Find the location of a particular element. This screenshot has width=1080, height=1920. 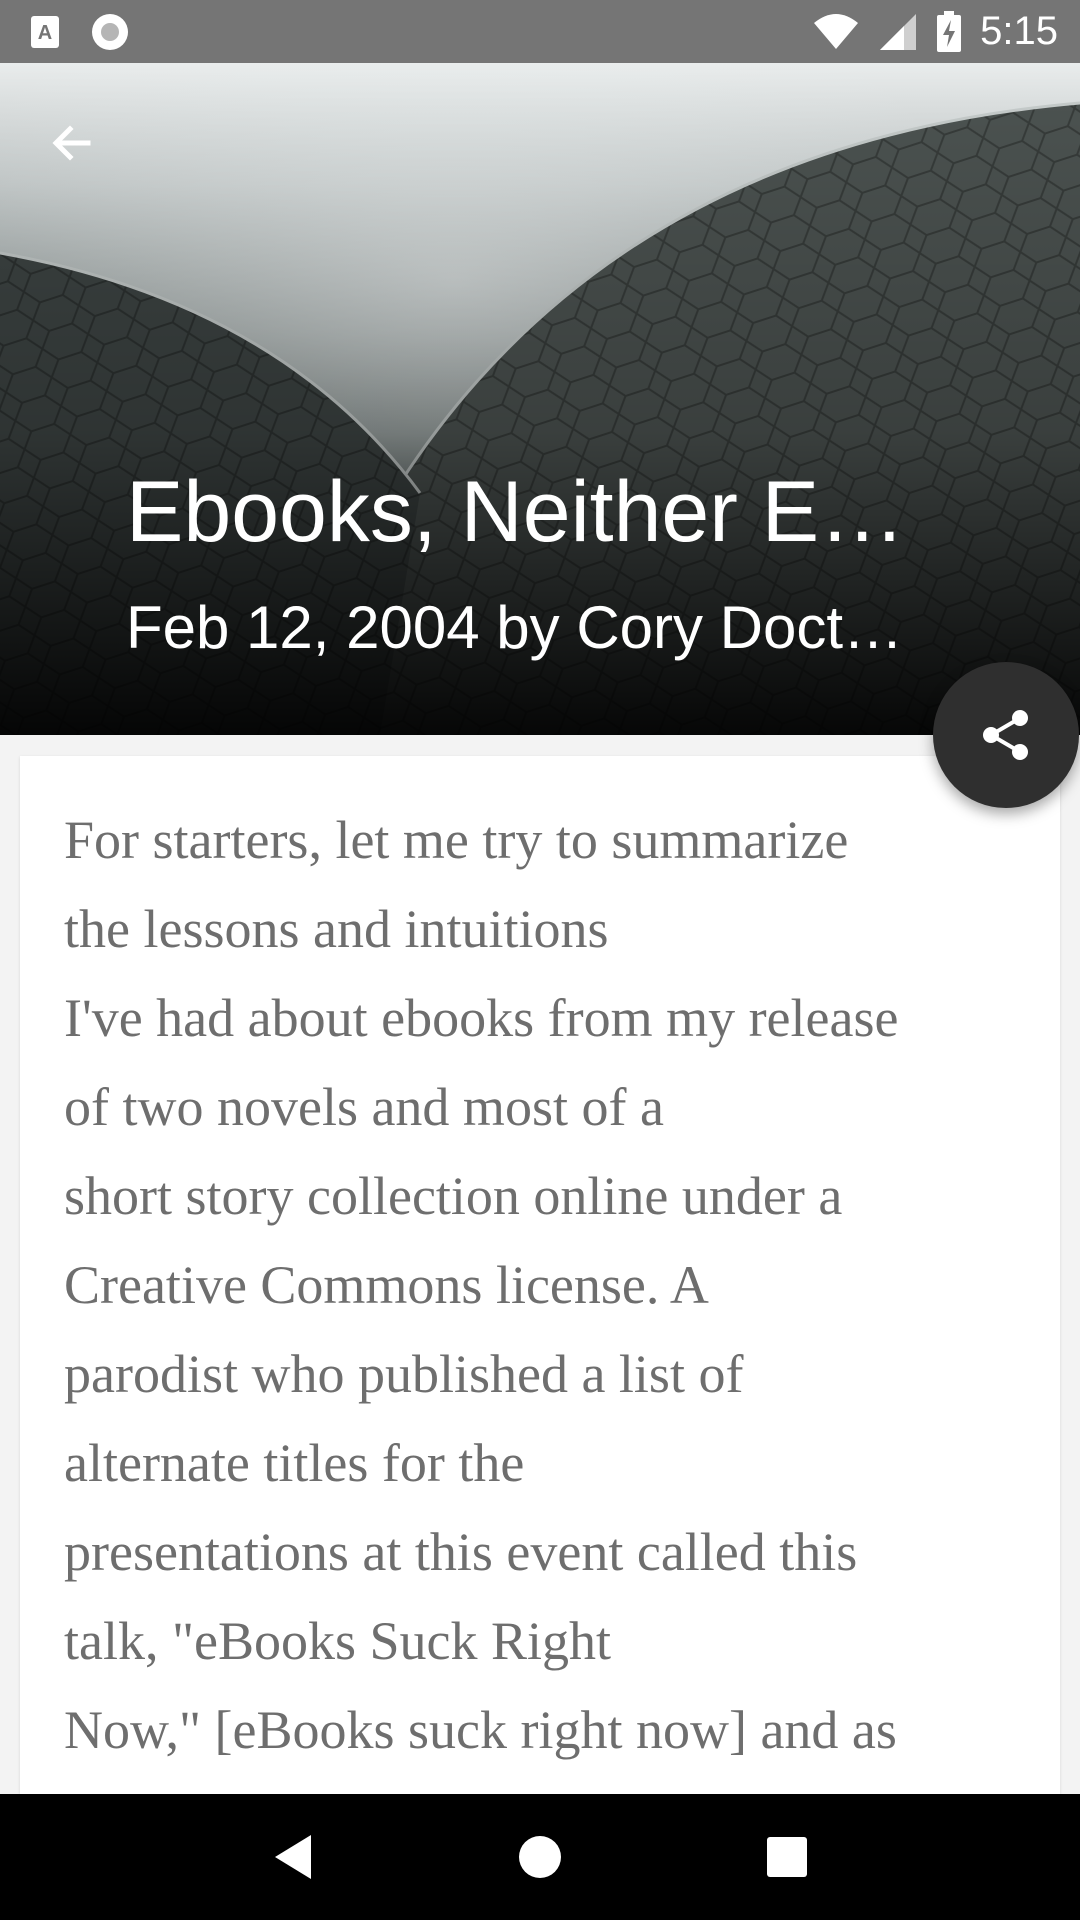

a-icon: A is located at coordinates (45, 32).